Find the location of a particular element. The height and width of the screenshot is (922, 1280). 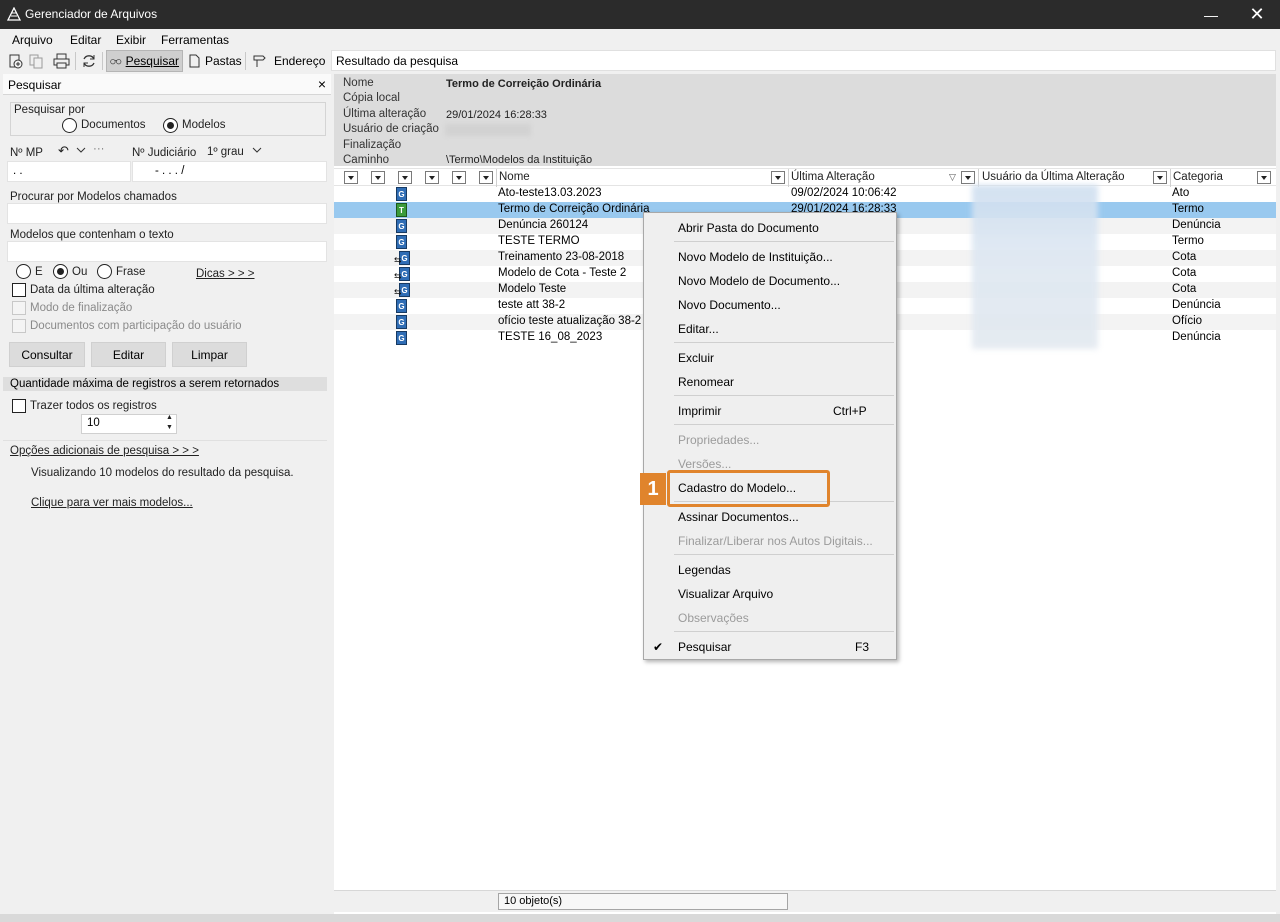

radio-documents is located at coordinates (69, 125).